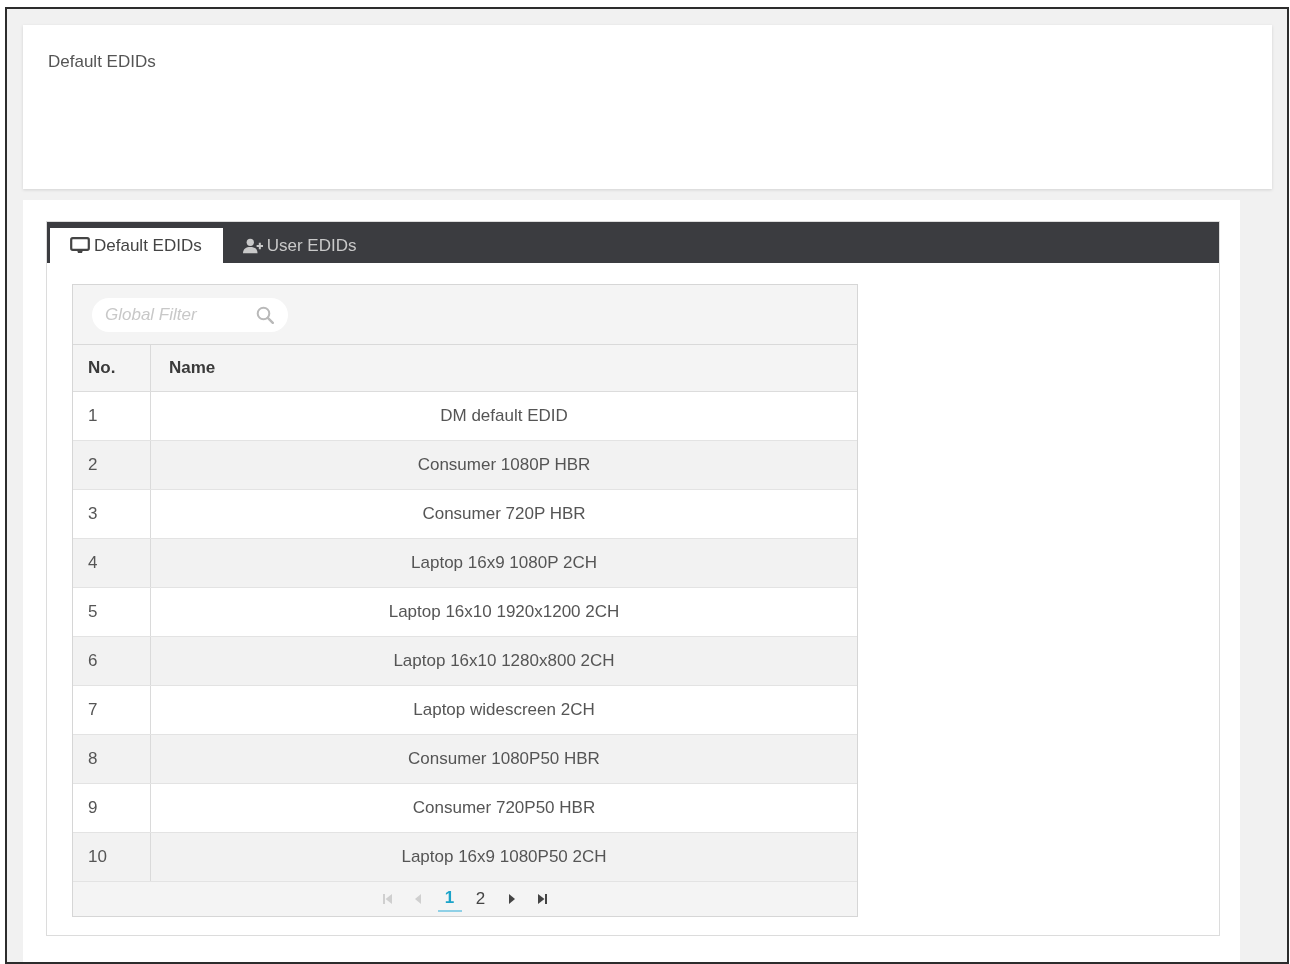  Describe the element at coordinates (265, 314) in the screenshot. I see `search-icon` at that location.